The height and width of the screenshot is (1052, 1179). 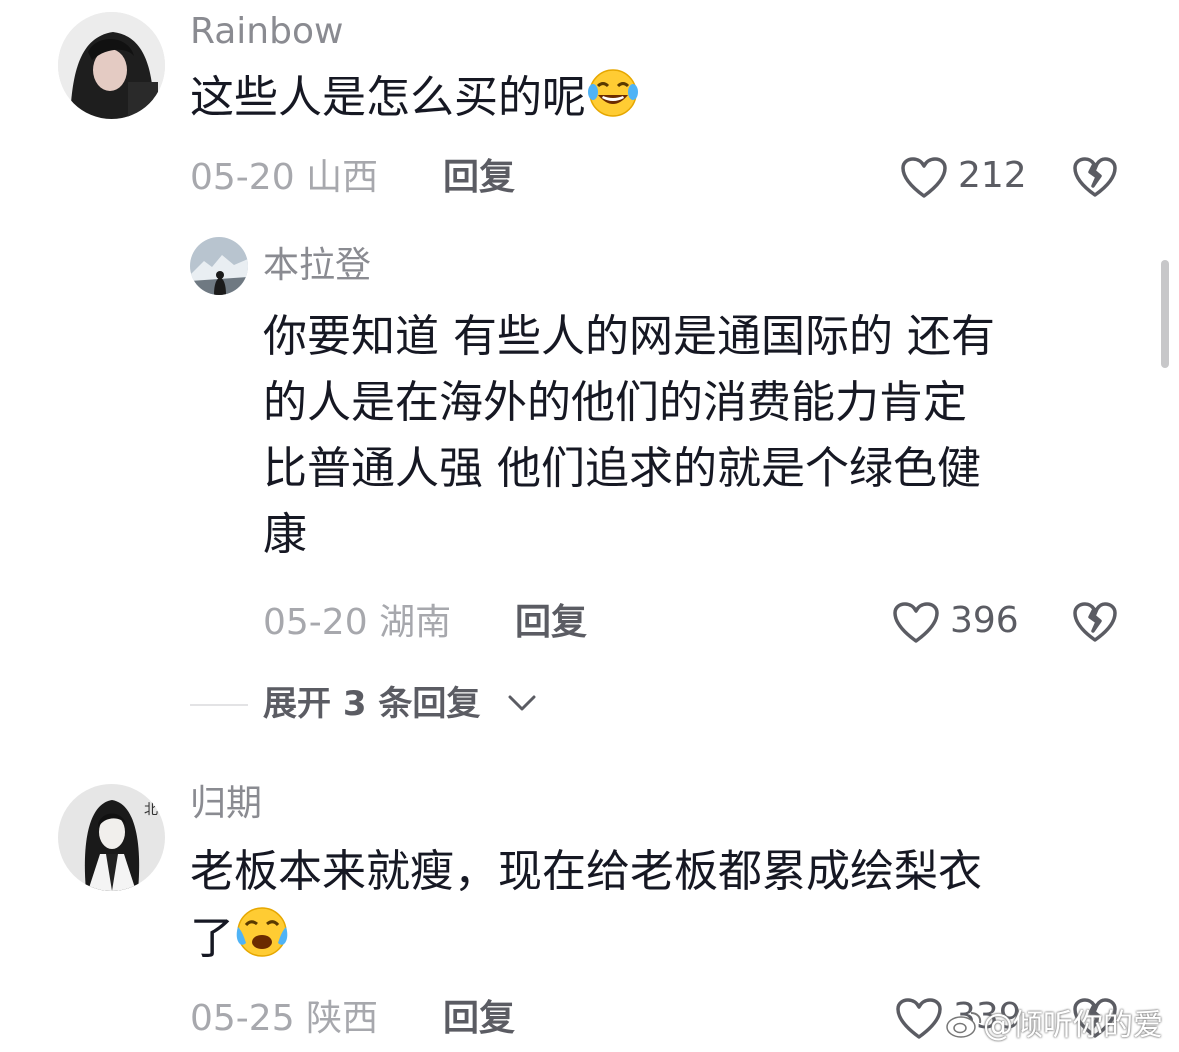 I want to click on comment-text-body: 这些人是怎么买的呢, so click(x=388, y=97).